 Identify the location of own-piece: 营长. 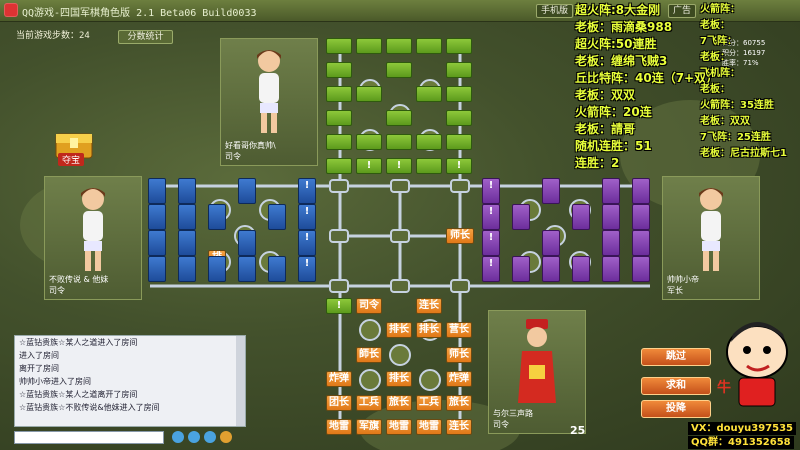
(459, 330).